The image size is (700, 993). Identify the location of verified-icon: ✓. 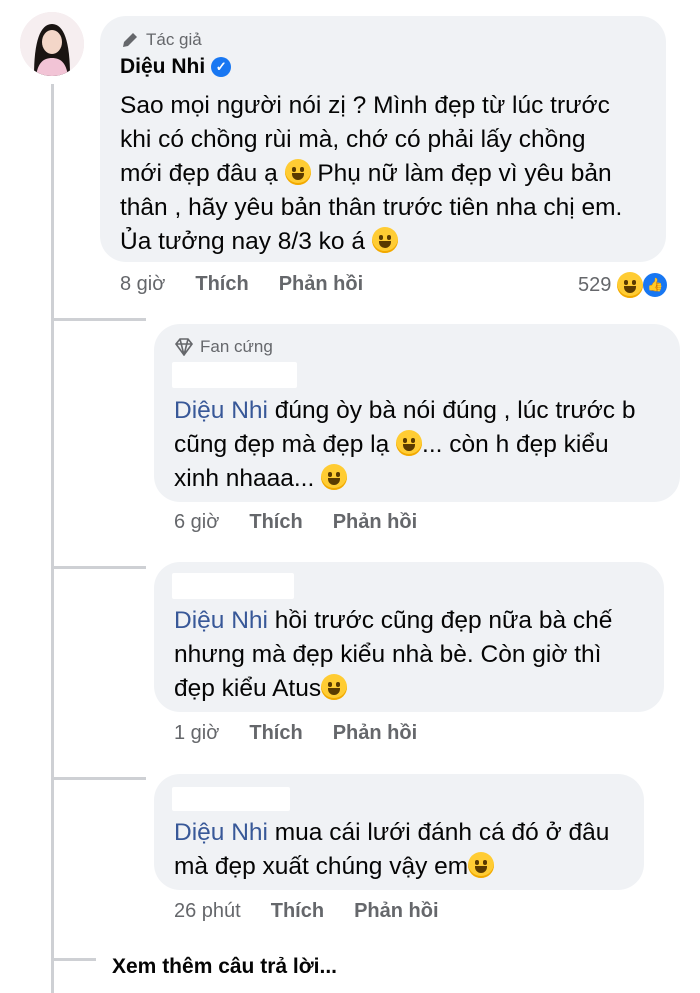
(221, 67).